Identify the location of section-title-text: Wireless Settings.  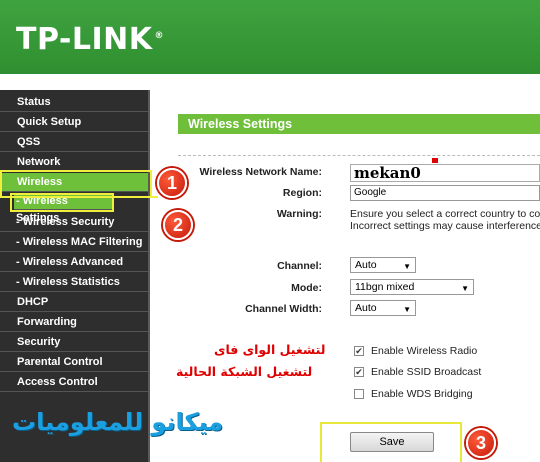
(240, 124).